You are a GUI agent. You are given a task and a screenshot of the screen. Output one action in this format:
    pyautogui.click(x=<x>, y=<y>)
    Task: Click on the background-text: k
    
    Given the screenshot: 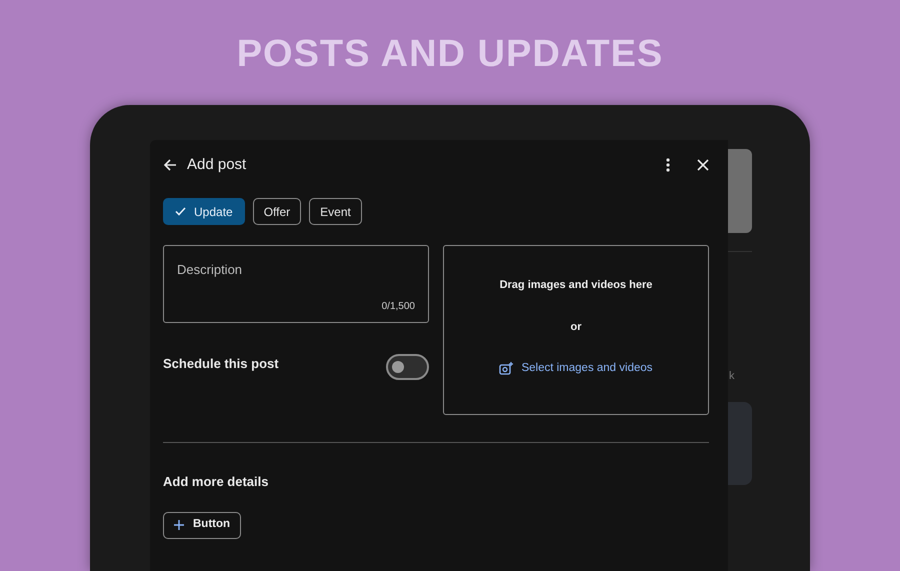 What is the action you would take?
    pyautogui.click(x=731, y=376)
    